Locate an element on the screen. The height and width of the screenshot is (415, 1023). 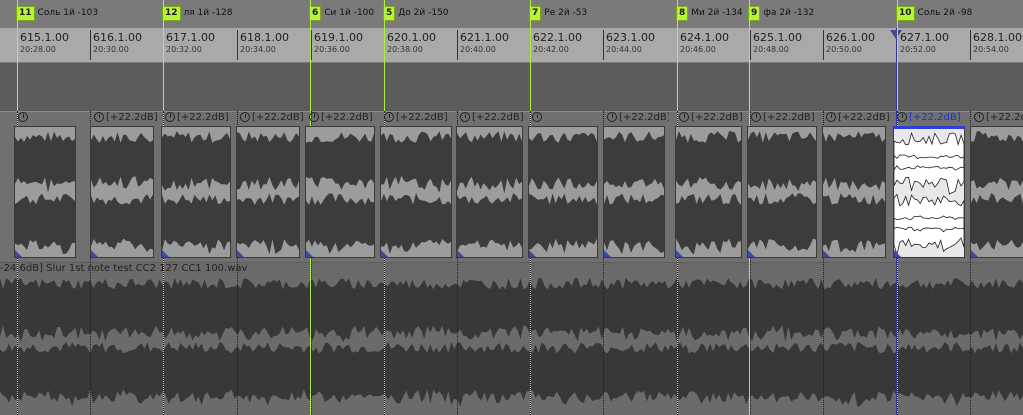
marker-flag: 11 Соль 1й -103 is located at coordinates (57, 13).